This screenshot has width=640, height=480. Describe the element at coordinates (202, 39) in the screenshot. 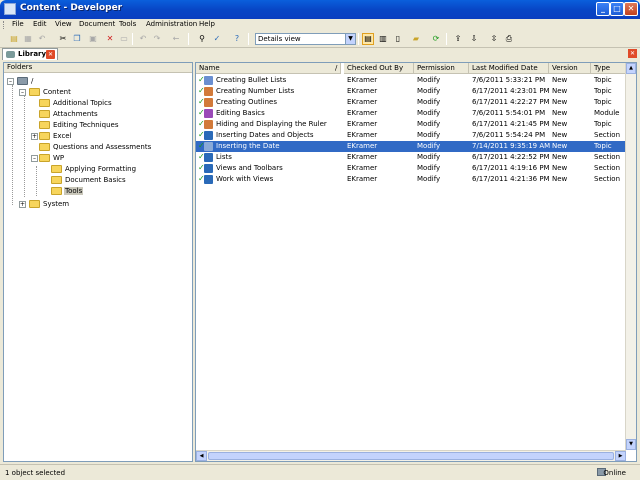

I see `find-icon: ⚲` at that location.